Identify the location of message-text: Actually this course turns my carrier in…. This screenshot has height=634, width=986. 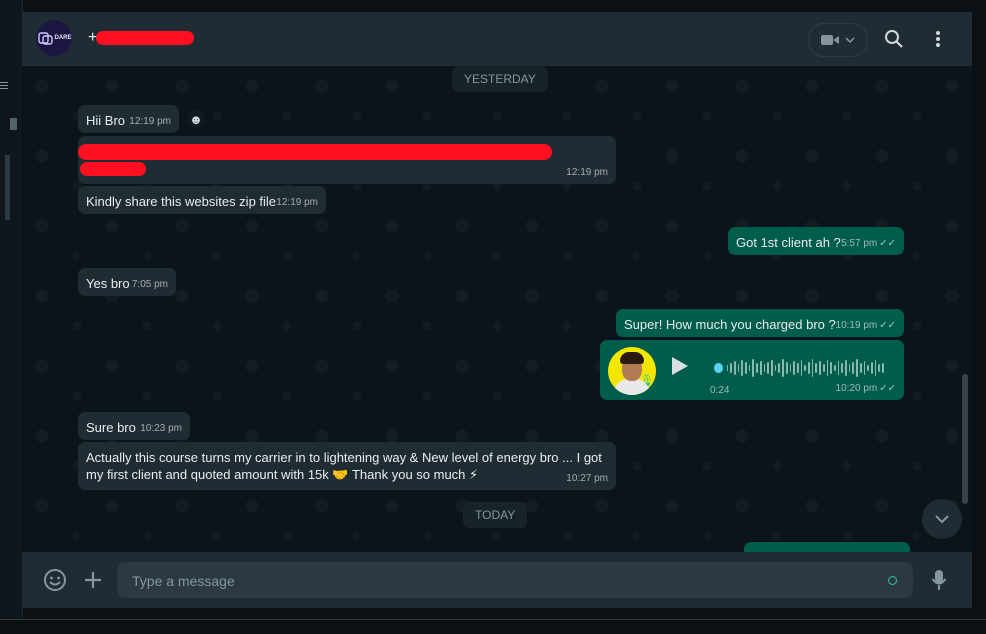
(344, 466).